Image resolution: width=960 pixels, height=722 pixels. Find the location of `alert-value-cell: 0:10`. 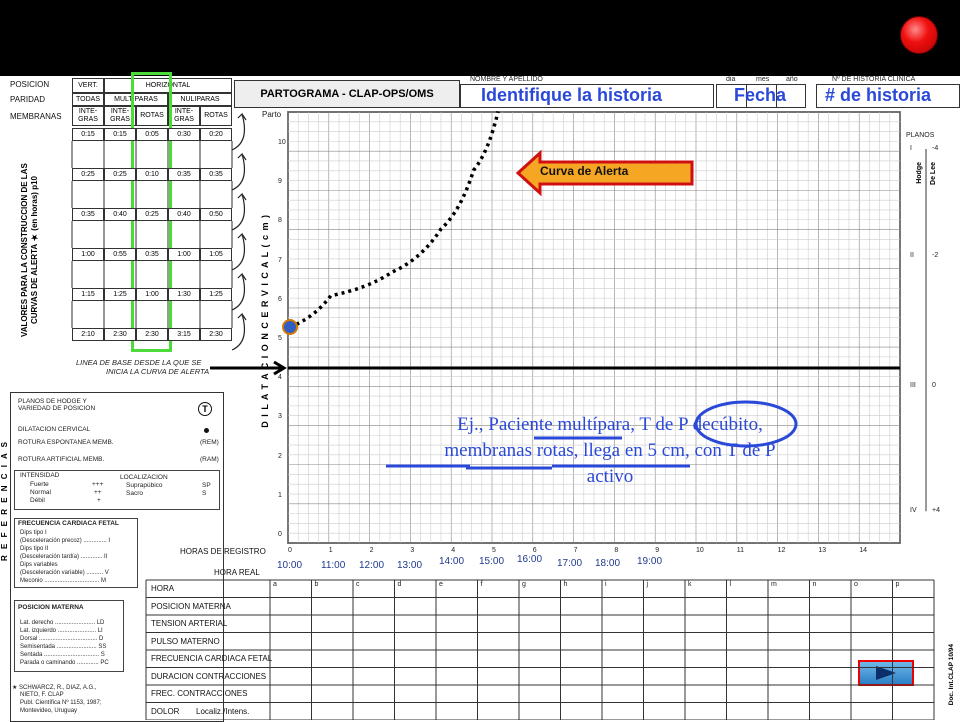

alert-value-cell: 0:10 is located at coordinates (152, 174).